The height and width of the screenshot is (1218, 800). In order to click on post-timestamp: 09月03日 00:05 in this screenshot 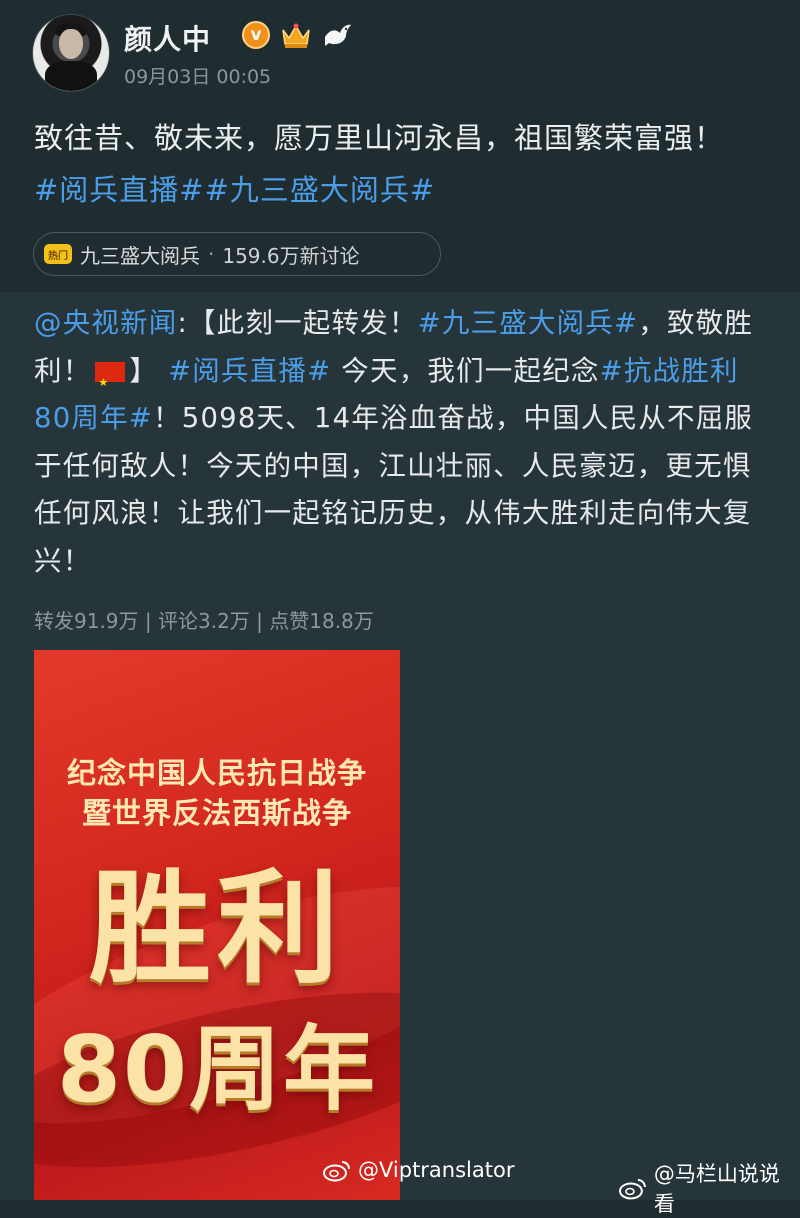, I will do `click(198, 77)`.